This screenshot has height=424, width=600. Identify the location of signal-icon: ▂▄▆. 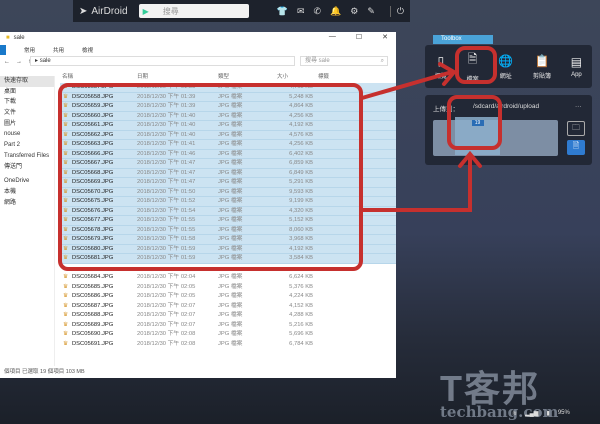
(532, 414).